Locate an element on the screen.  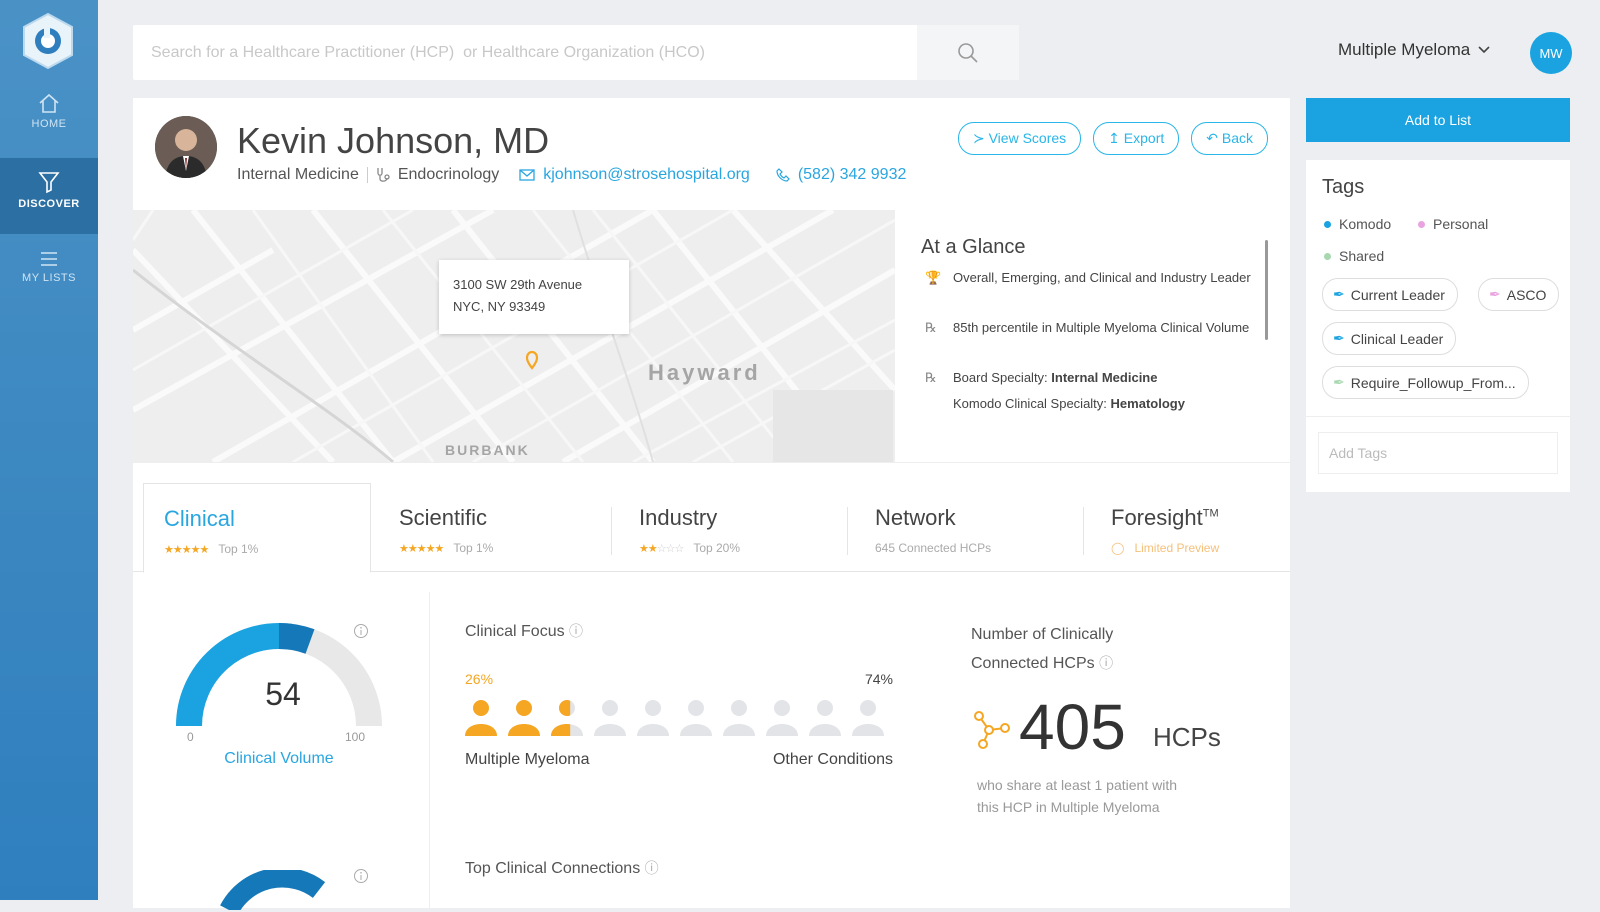
tag-clinical-leader: ✒ Clinical Leader is located at coordinates (1389, 338).